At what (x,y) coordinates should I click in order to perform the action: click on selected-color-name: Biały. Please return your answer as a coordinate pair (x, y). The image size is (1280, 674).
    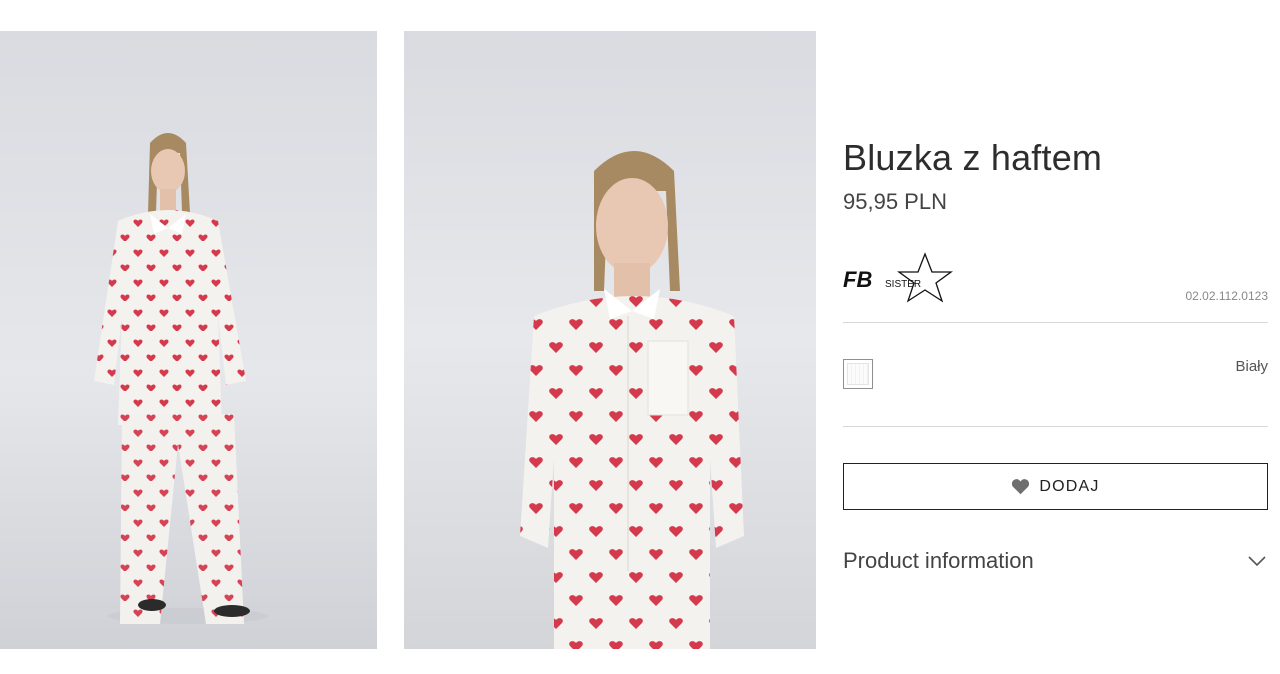
    Looking at the image, I should click on (1251, 366).